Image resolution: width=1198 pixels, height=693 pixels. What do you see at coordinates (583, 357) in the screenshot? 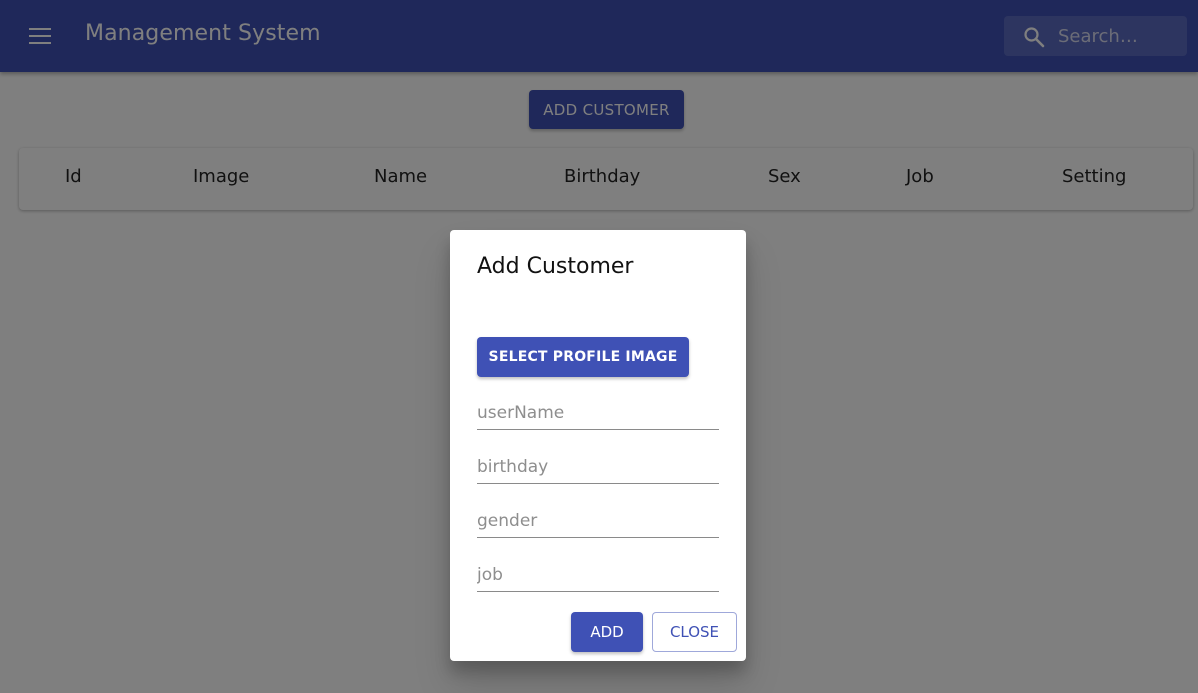
I see `select-profile-image-button: SELECT PROFILE IMAGE` at bounding box center [583, 357].